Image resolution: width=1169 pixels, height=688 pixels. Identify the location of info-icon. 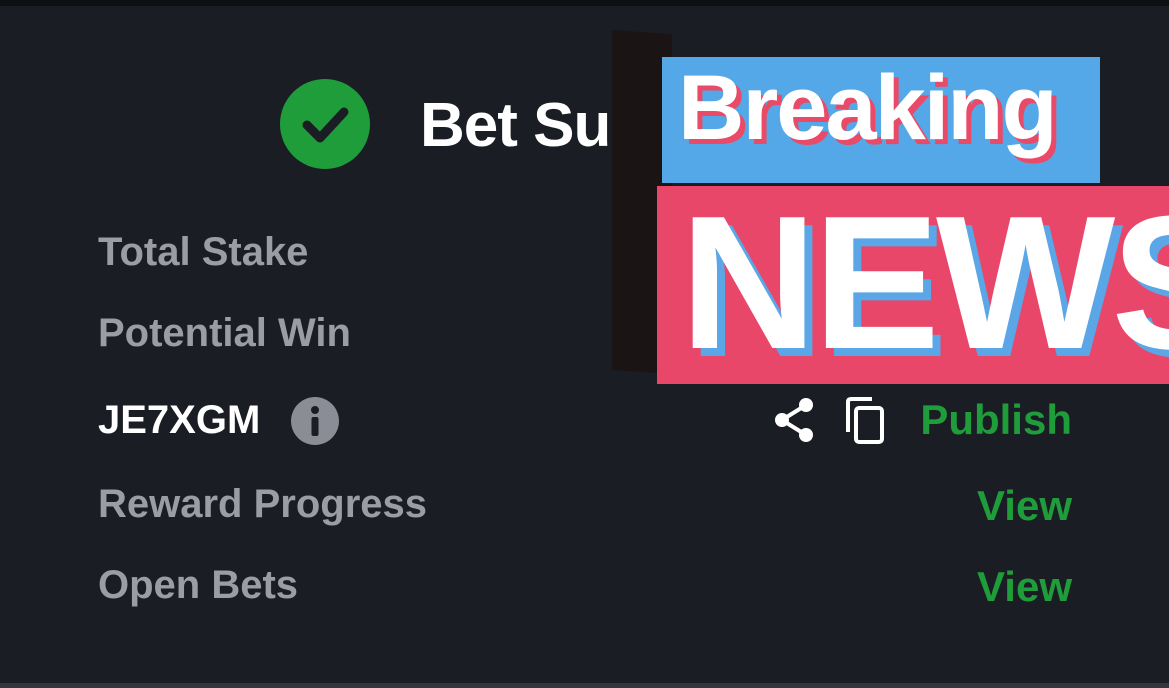
(315, 421).